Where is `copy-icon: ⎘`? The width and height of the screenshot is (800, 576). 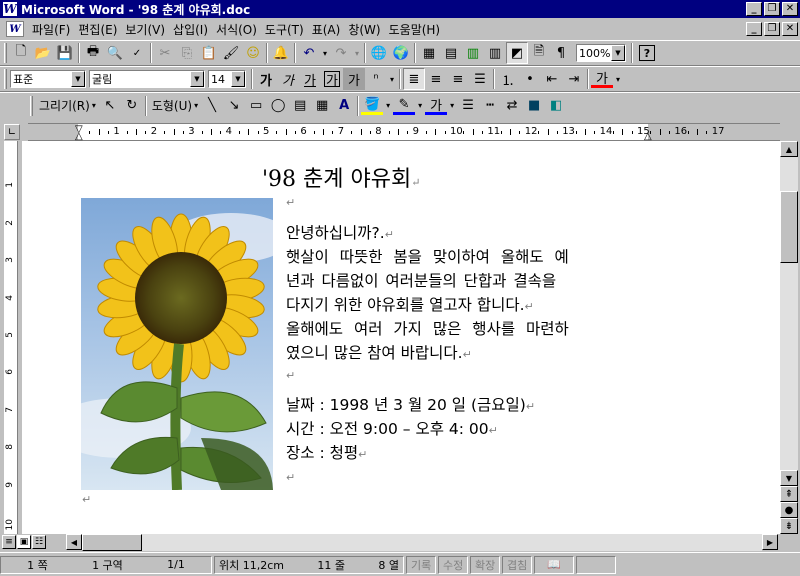
copy-icon: ⎘ is located at coordinates (187, 53).